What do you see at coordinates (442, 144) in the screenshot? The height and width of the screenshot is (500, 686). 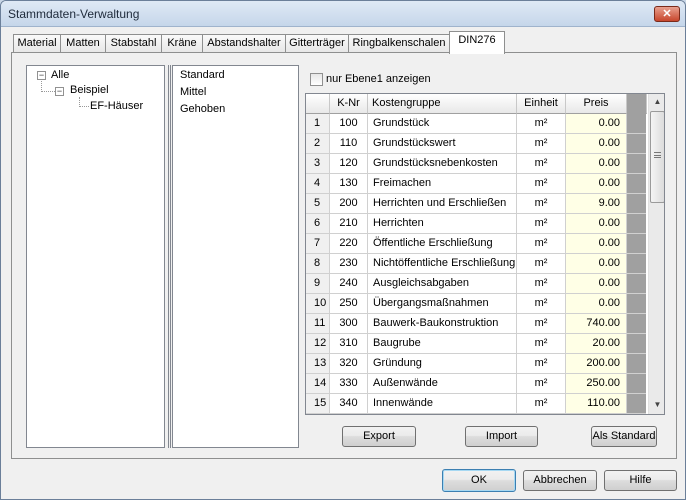 I see `cell-kostengruppe: Grundstückswert` at bounding box center [442, 144].